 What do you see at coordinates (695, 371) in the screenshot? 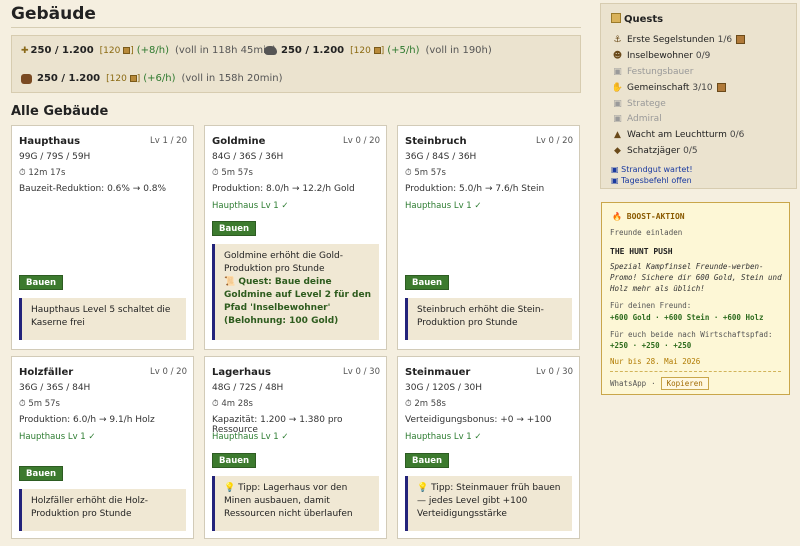
I see `boost-divider` at bounding box center [695, 371].